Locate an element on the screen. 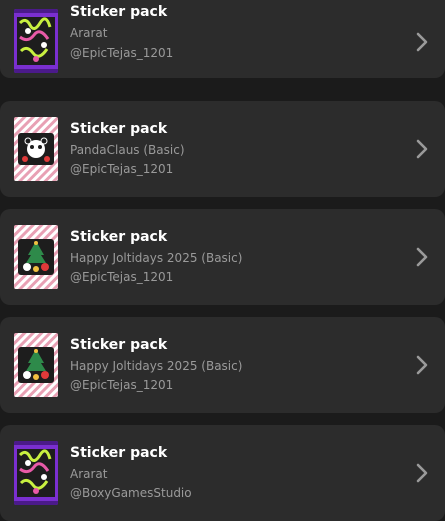 Image resolution: width=445 pixels, height=521 pixels. sticker-pack-card: Sticker pack Ararat @EpicTejas_1201 is located at coordinates (222, 39).